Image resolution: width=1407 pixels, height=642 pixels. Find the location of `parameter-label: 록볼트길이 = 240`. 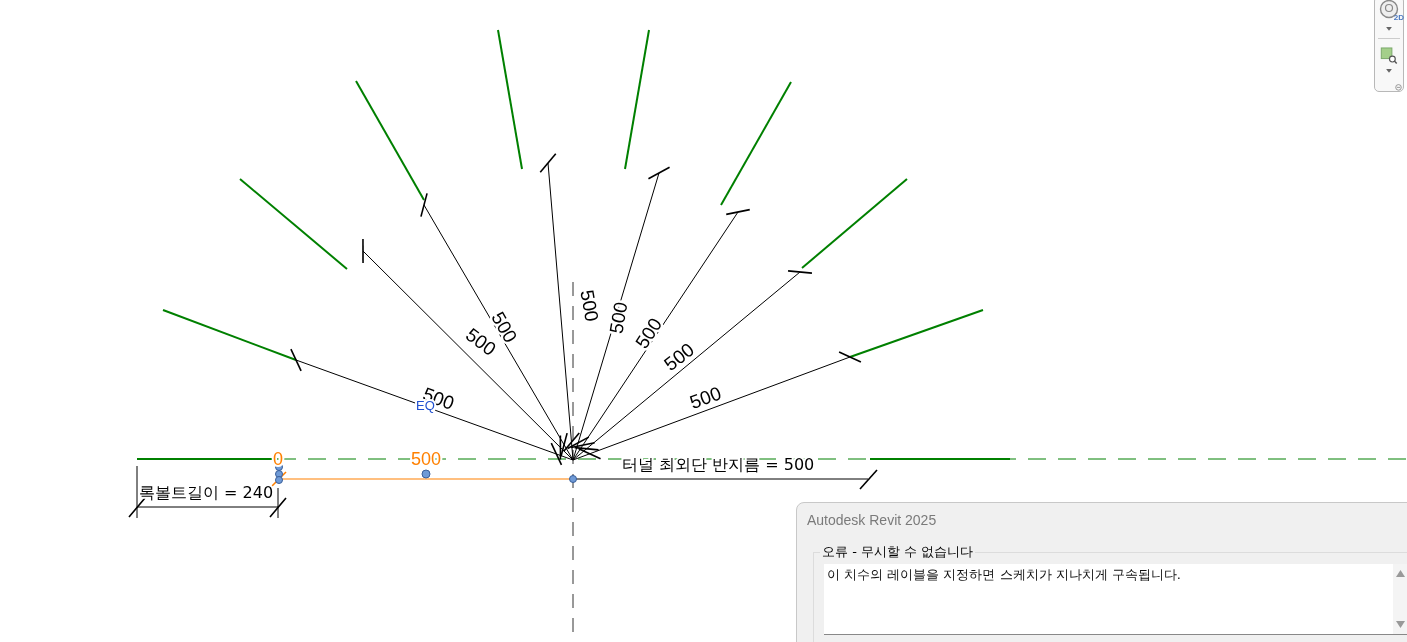

parameter-label: 록볼트길이 = 240 is located at coordinates (206, 492).